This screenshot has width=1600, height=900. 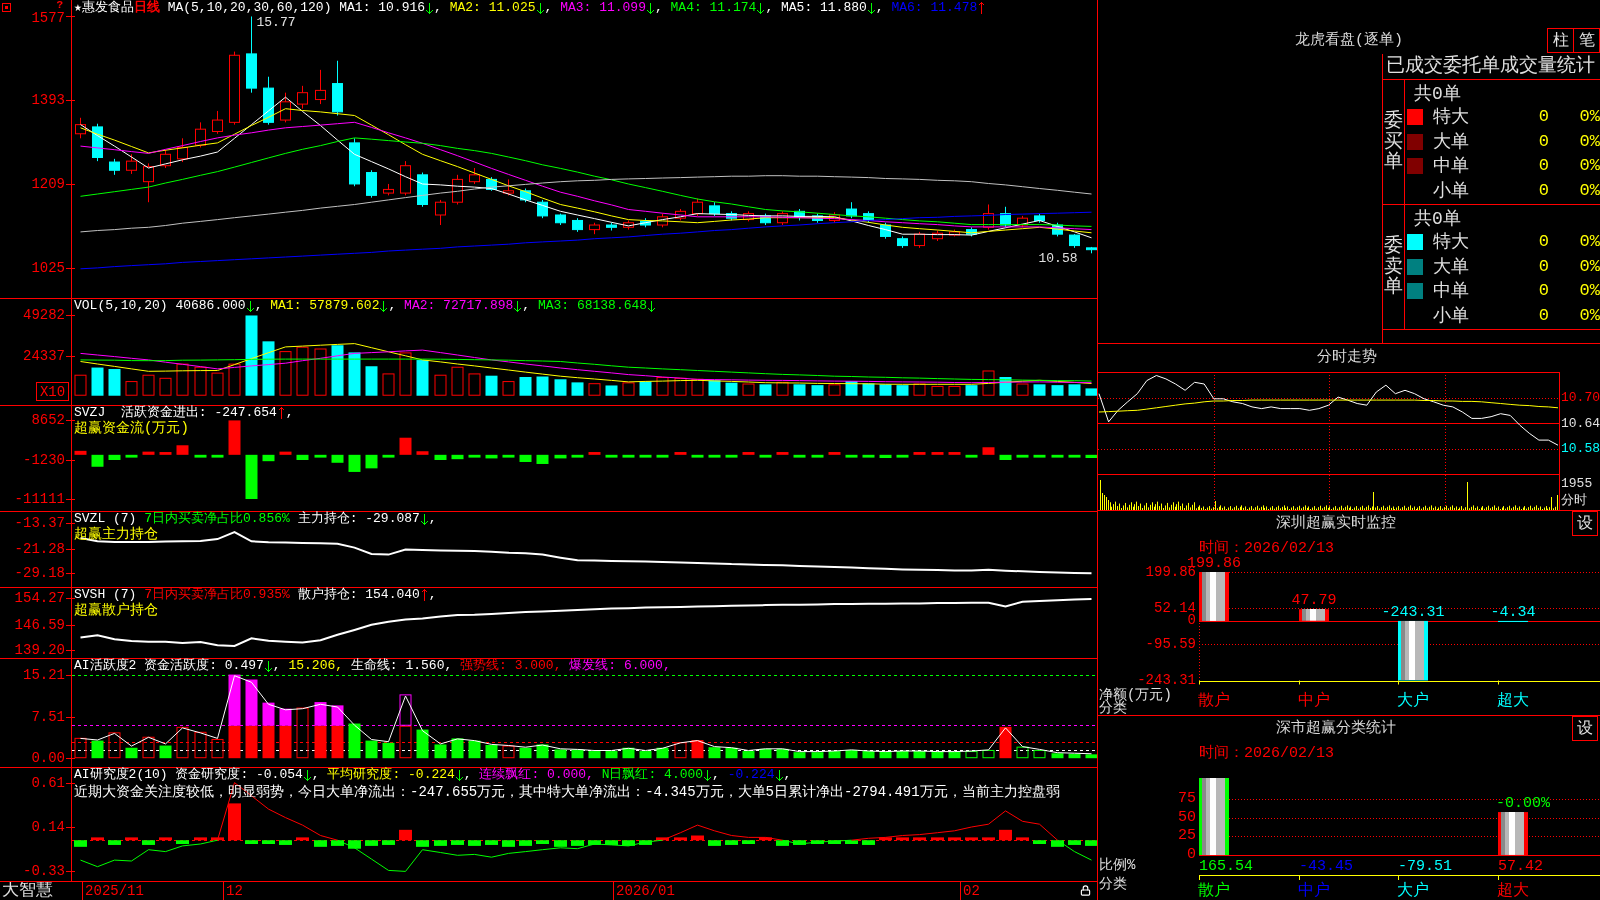 What do you see at coordinates (492, 8) in the screenshot?
I see `legend-text: MA2: 11.025` at bounding box center [492, 8].